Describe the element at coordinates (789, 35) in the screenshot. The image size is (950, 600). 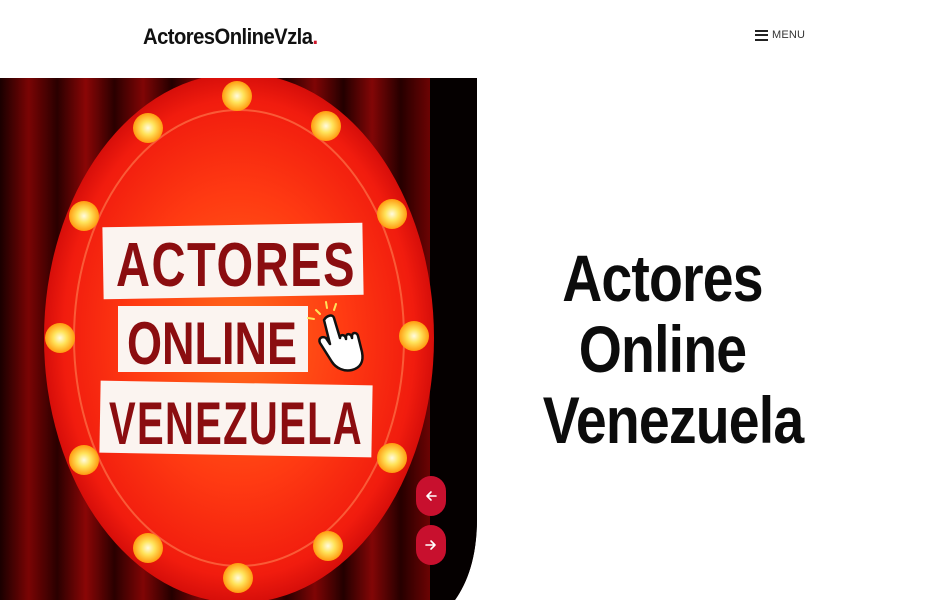
I see `menu-label: MENU` at that location.